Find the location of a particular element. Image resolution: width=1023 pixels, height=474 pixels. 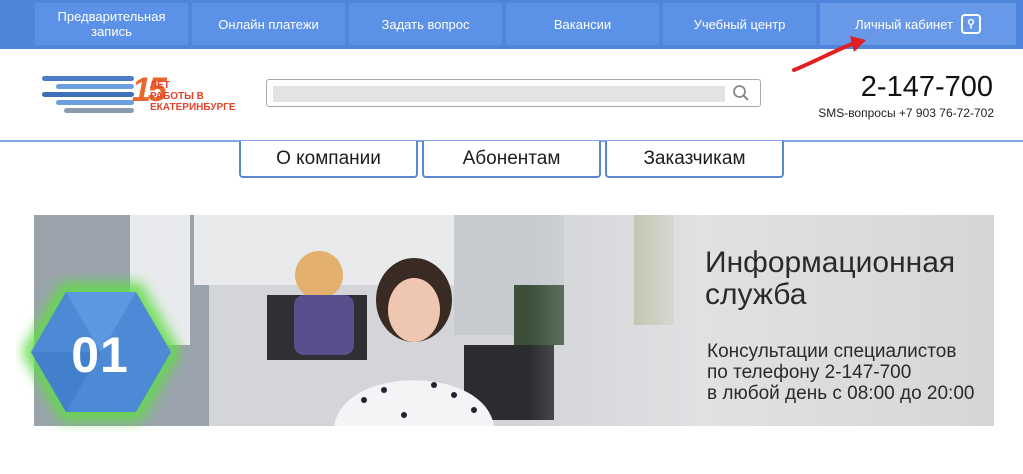

banner-title: Информационная служба is located at coordinates (830, 278).